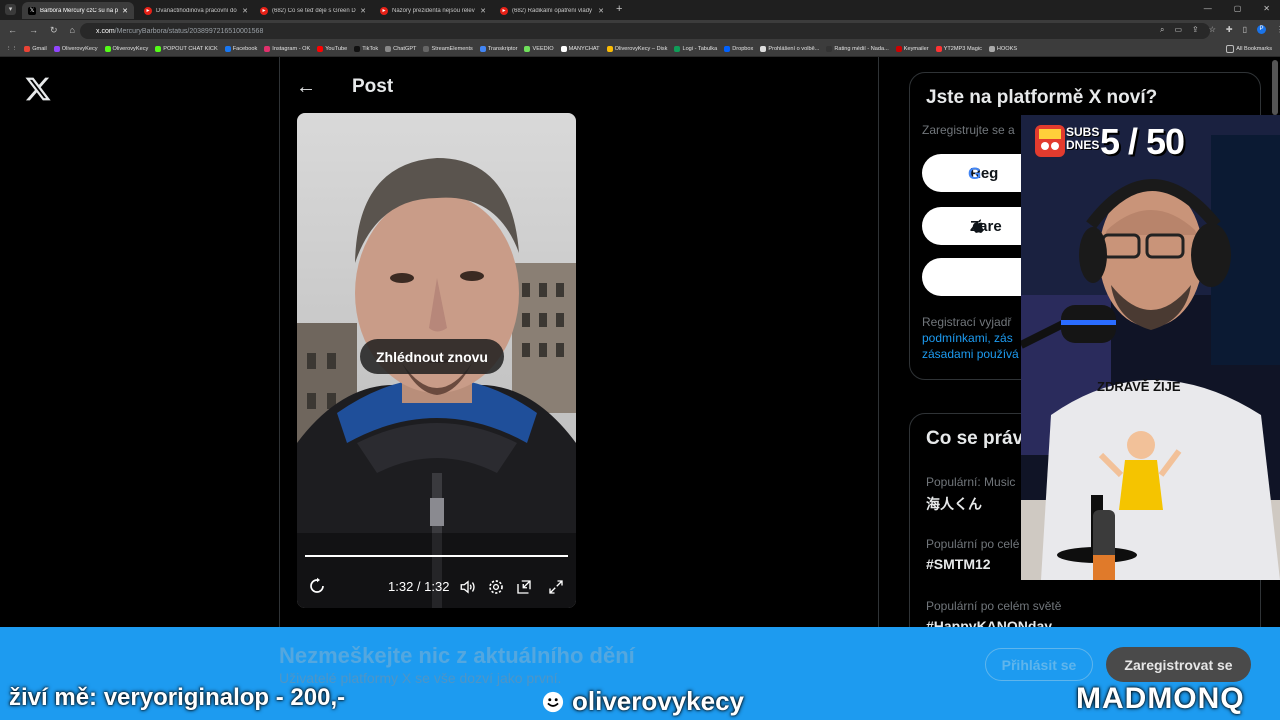 The width and height of the screenshot is (1280, 720). I want to click on bookmark: Dropbox, so click(738, 49).